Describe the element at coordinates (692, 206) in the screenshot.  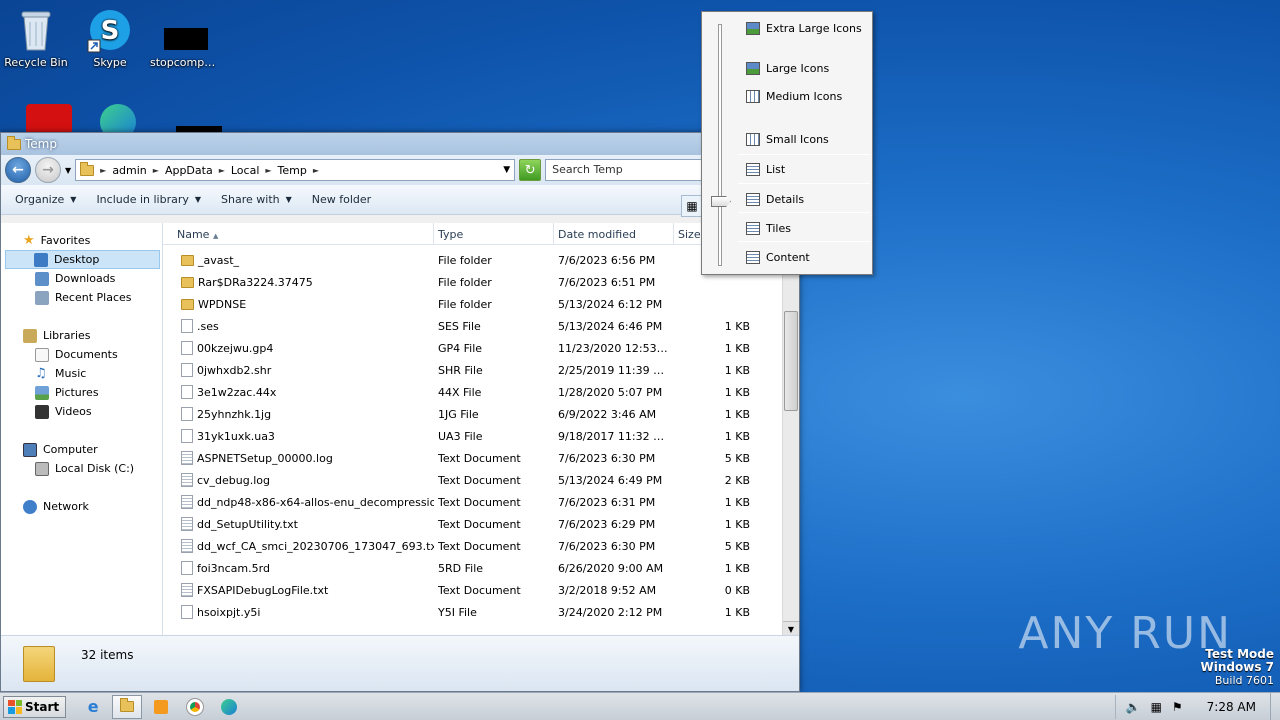
I see `views-button: ▦` at that location.